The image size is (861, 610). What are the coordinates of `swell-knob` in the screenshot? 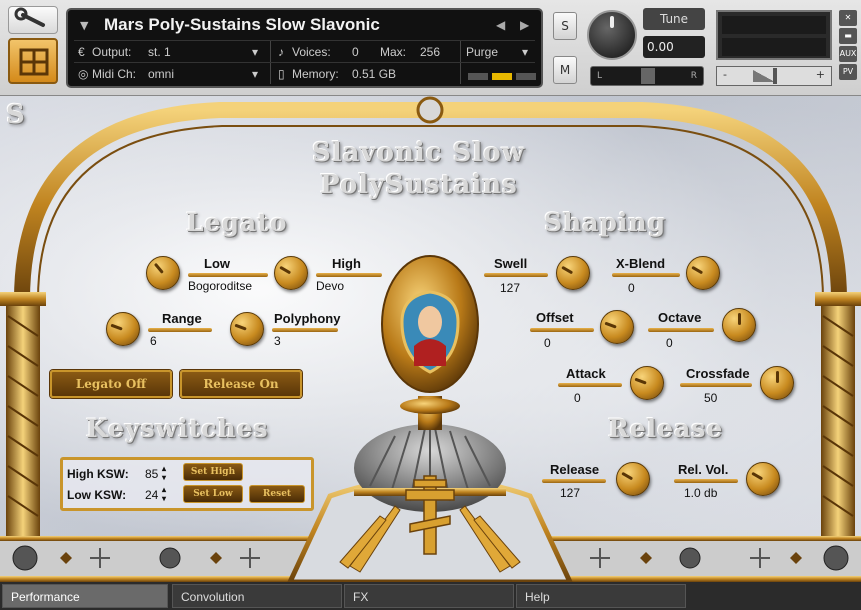 It's located at (573, 273).